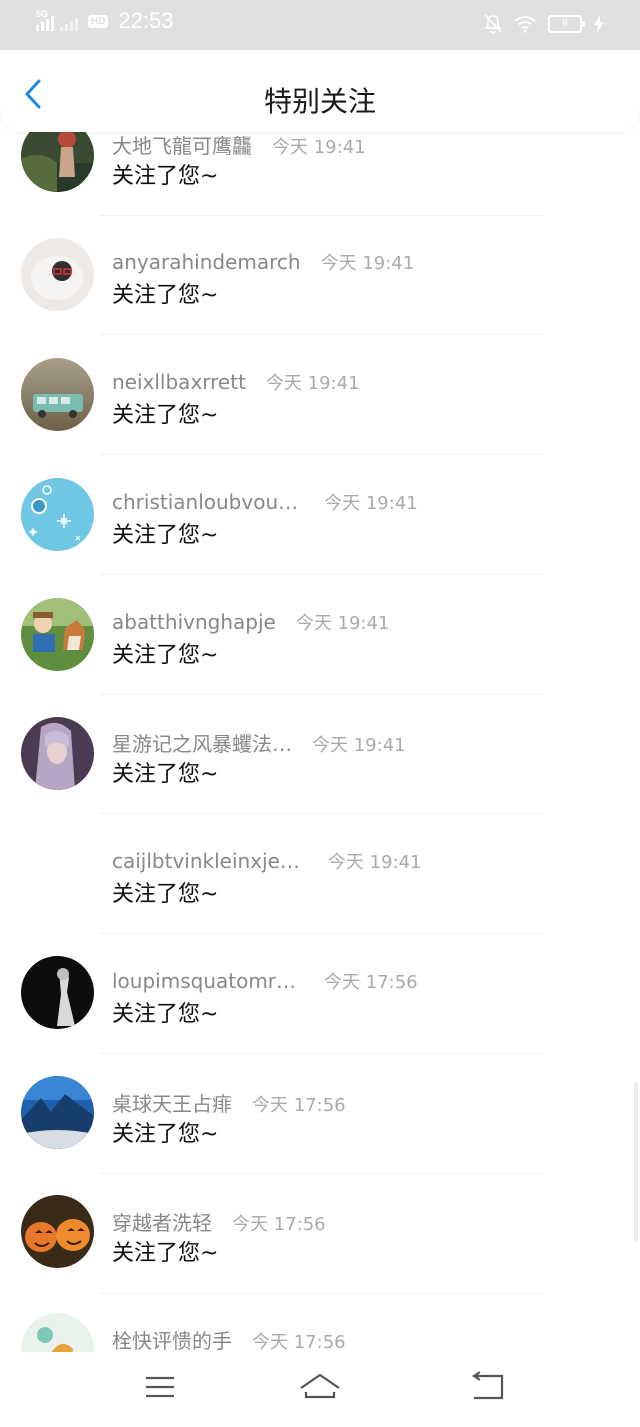 This screenshot has height=1427, width=640. I want to click on mute-icon, so click(493, 24).